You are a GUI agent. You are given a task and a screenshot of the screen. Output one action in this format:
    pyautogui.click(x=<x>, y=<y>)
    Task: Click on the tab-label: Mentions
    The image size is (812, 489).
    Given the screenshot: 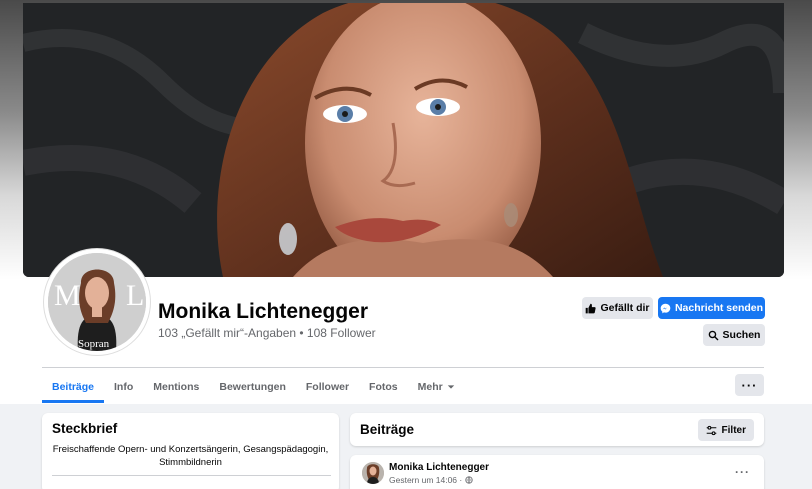 What is the action you would take?
    pyautogui.click(x=176, y=386)
    